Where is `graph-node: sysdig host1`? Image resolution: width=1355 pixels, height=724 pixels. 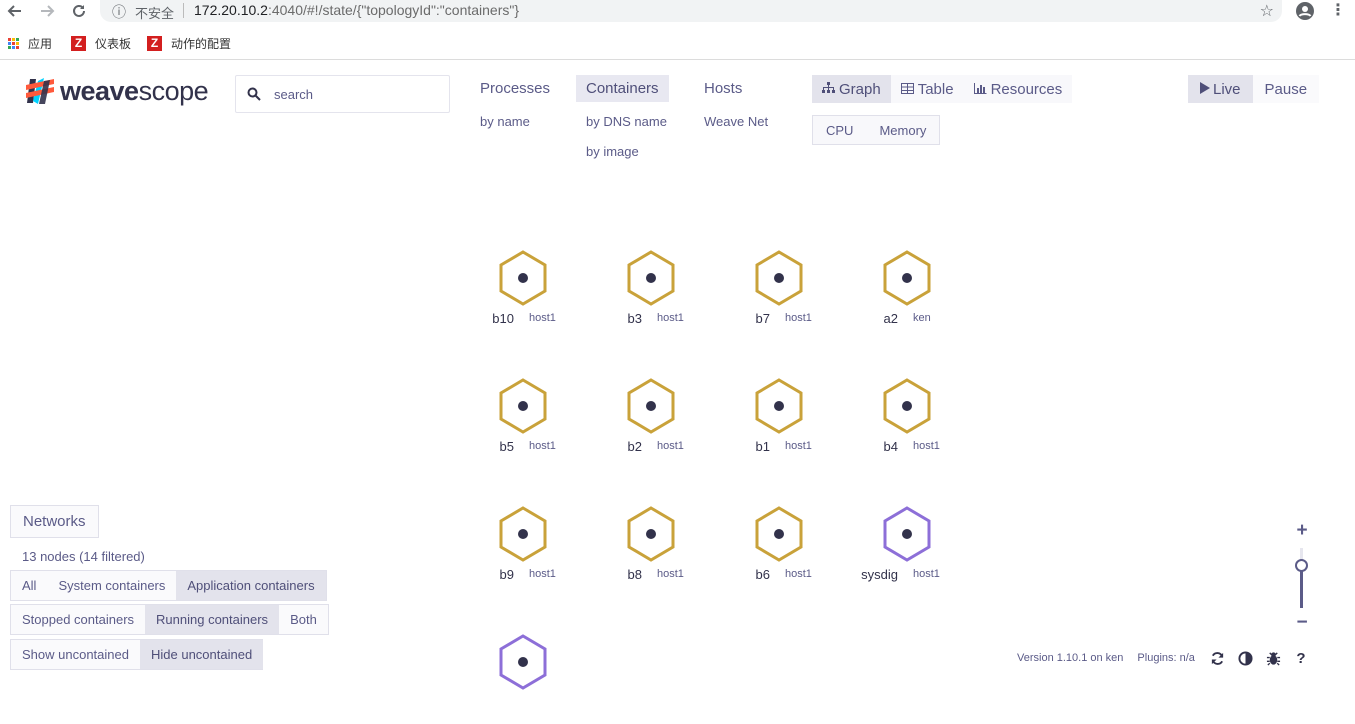 graph-node: sysdig host1 is located at coordinates (908, 551).